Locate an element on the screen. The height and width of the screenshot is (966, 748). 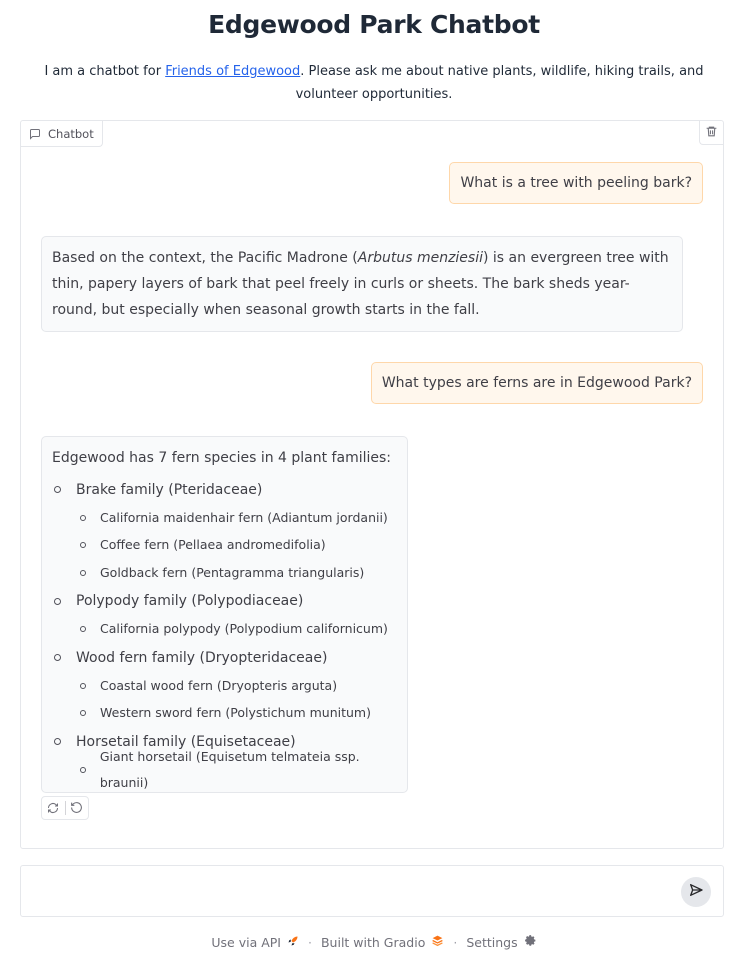
trash-icon is located at coordinates (711, 132).